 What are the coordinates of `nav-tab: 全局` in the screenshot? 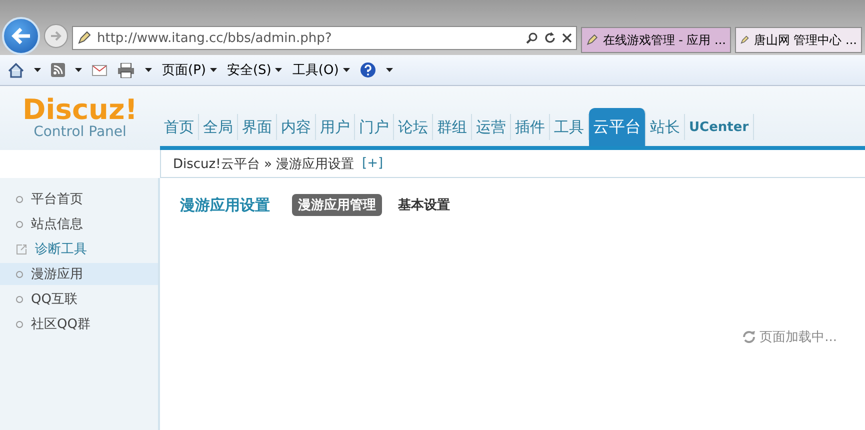 It's located at (218, 127).